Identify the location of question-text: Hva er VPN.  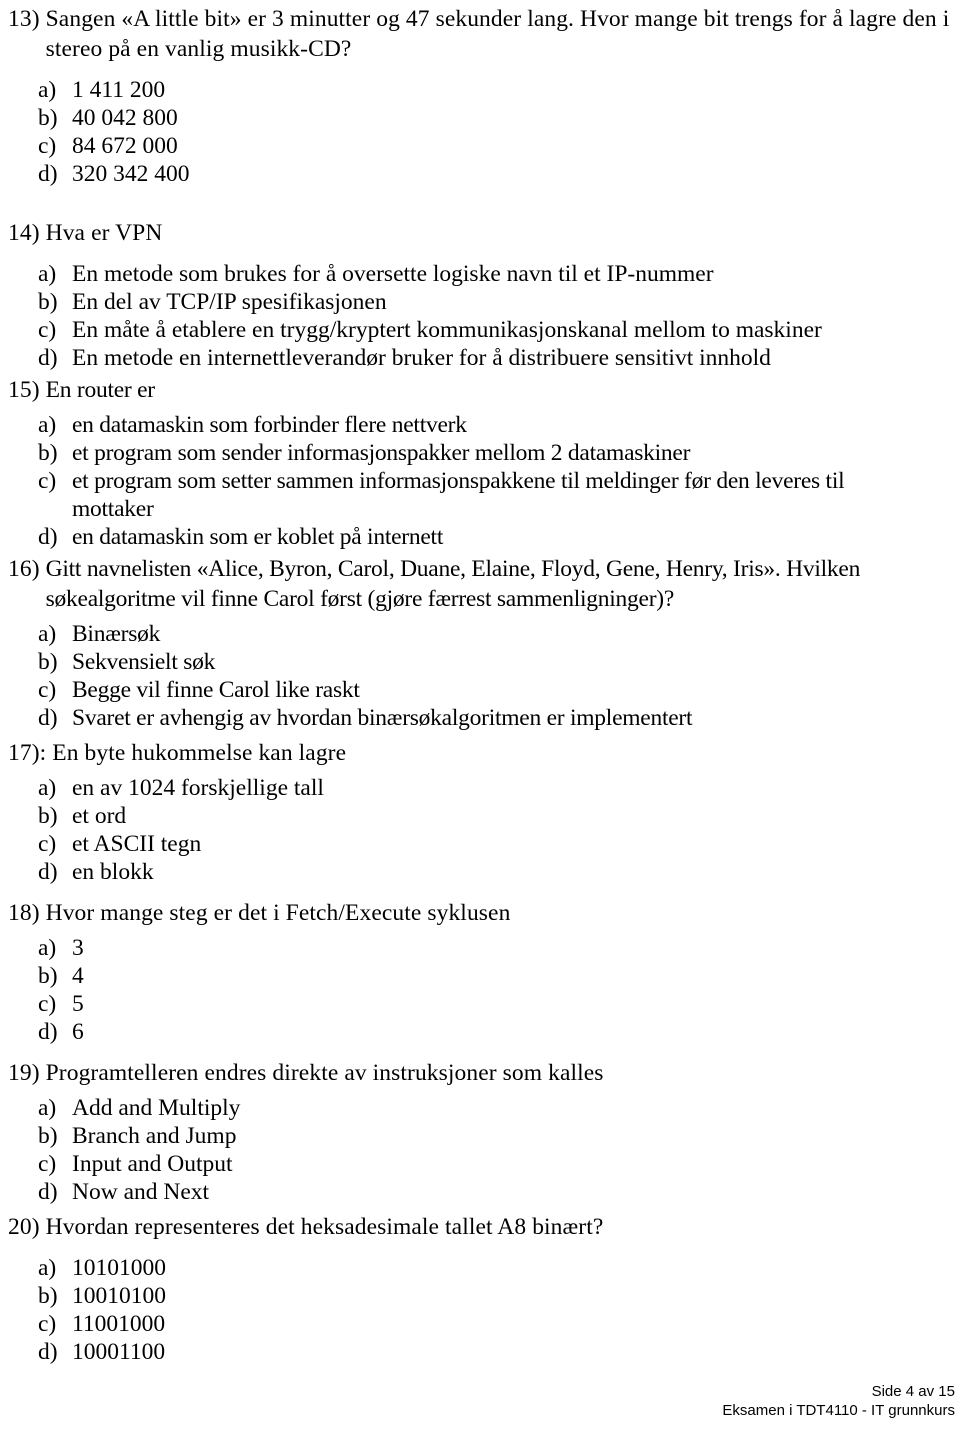
(104, 233).